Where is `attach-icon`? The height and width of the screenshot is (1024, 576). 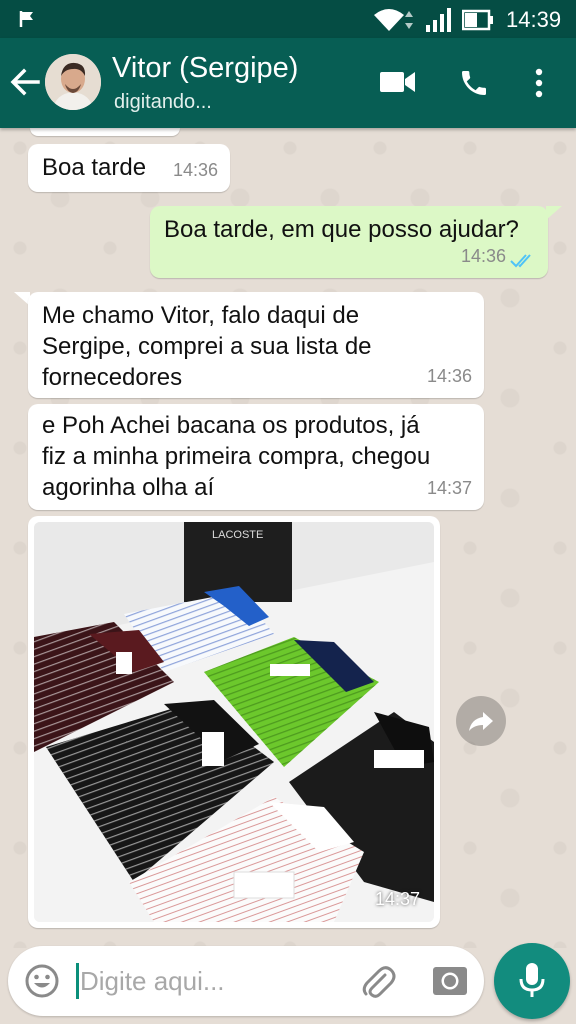 attach-icon is located at coordinates (378, 981).